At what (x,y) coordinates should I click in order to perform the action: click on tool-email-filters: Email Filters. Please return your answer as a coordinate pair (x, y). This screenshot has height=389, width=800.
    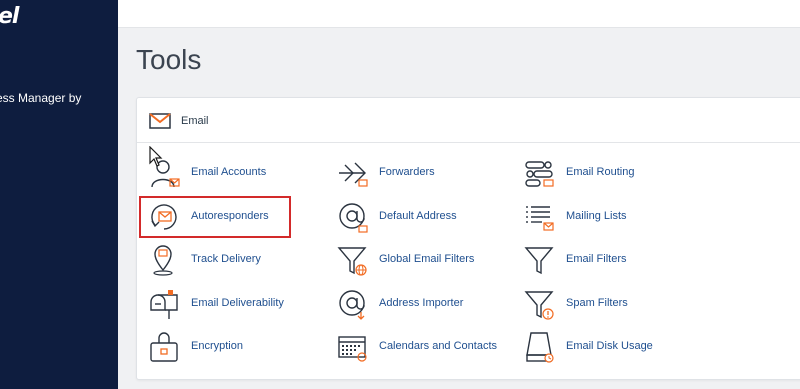
    Looking at the image, I should click on (594, 260).